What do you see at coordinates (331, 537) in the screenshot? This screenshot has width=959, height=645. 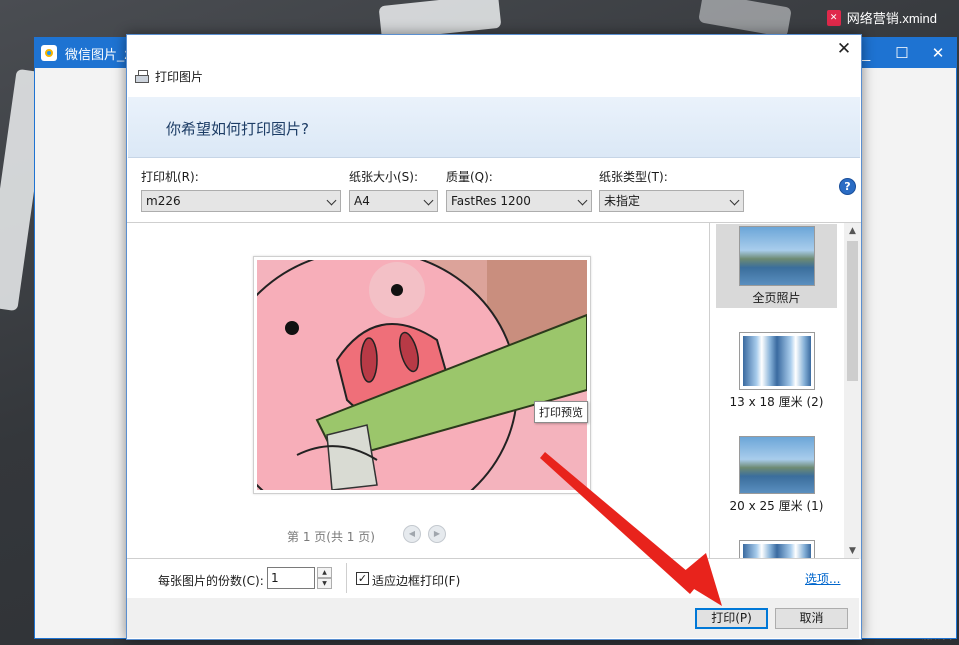 I see `page-indicator: 第 1 页(共 1 页)` at bounding box center [331, 537].